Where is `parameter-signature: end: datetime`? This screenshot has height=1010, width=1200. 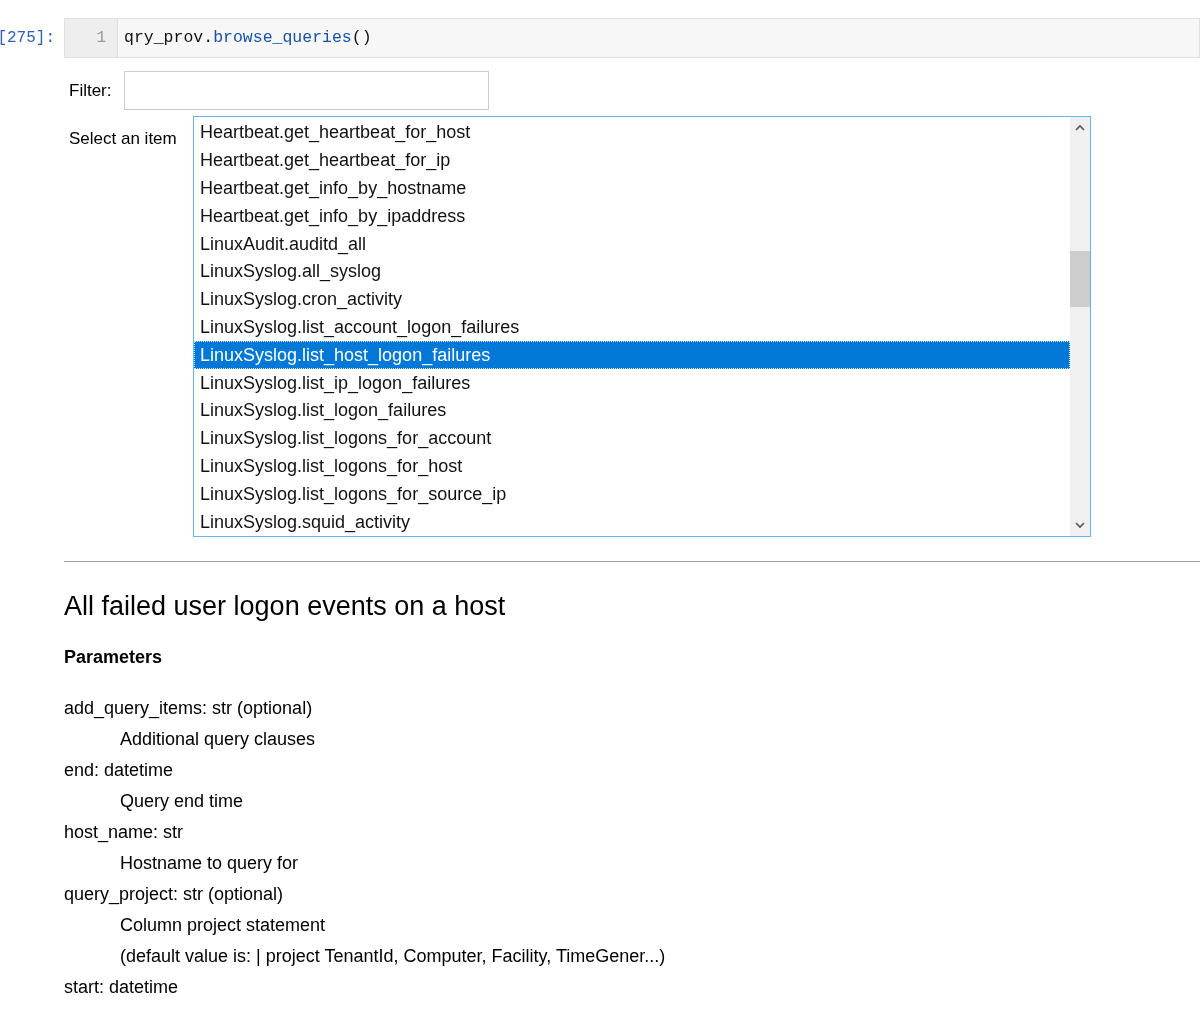 parameter-signature: end: datetime is located at coordinates (119, 770).